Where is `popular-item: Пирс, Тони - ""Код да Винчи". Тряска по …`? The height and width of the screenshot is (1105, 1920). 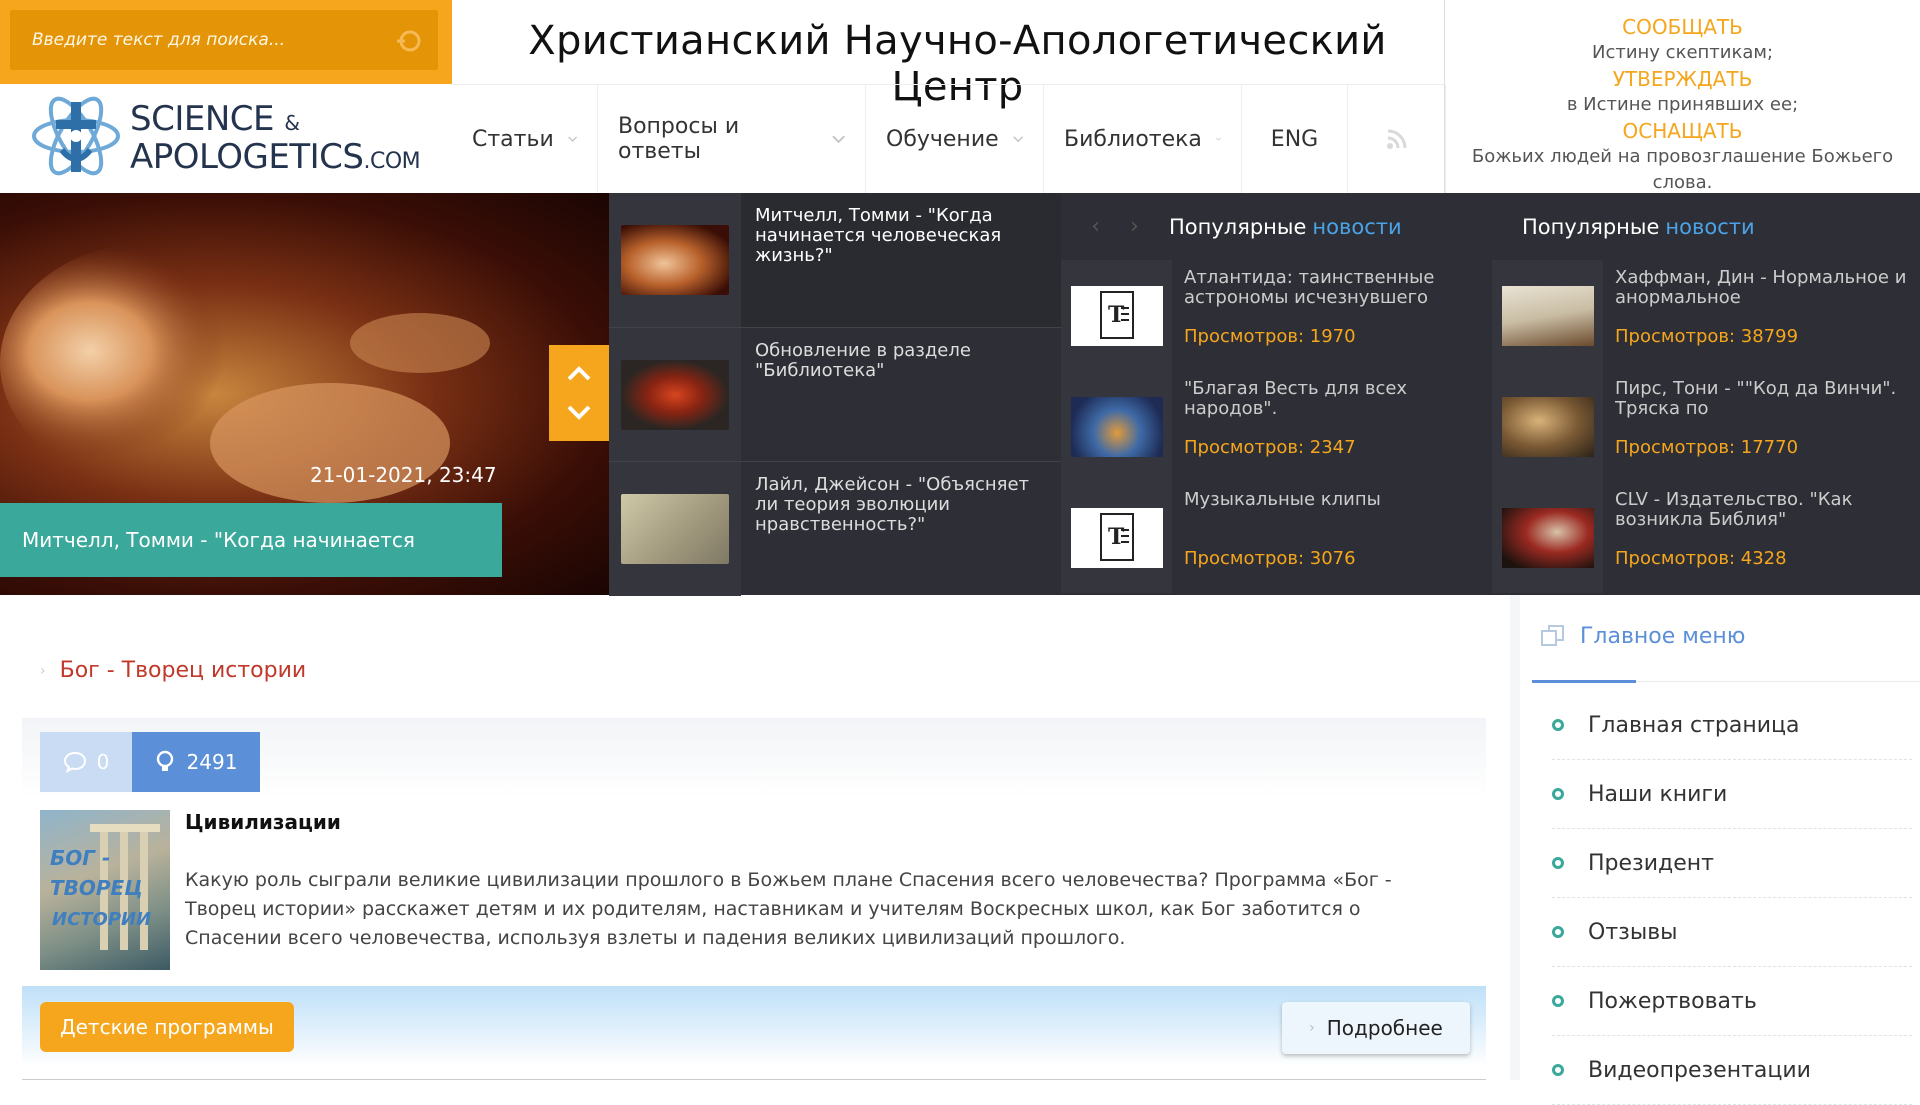
popular-item: Пирс, Тони - ""Код да Винчи". Тряска по … is located at coordinates (1706, 426).